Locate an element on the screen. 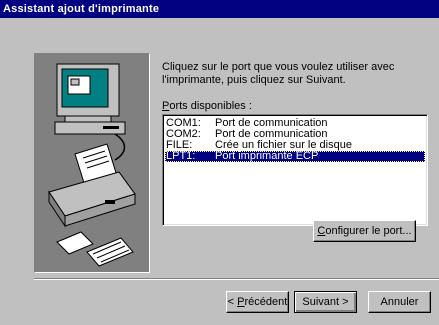  title-bar: Assistant ajout d'imprimante is located at coordinates (219, 9).